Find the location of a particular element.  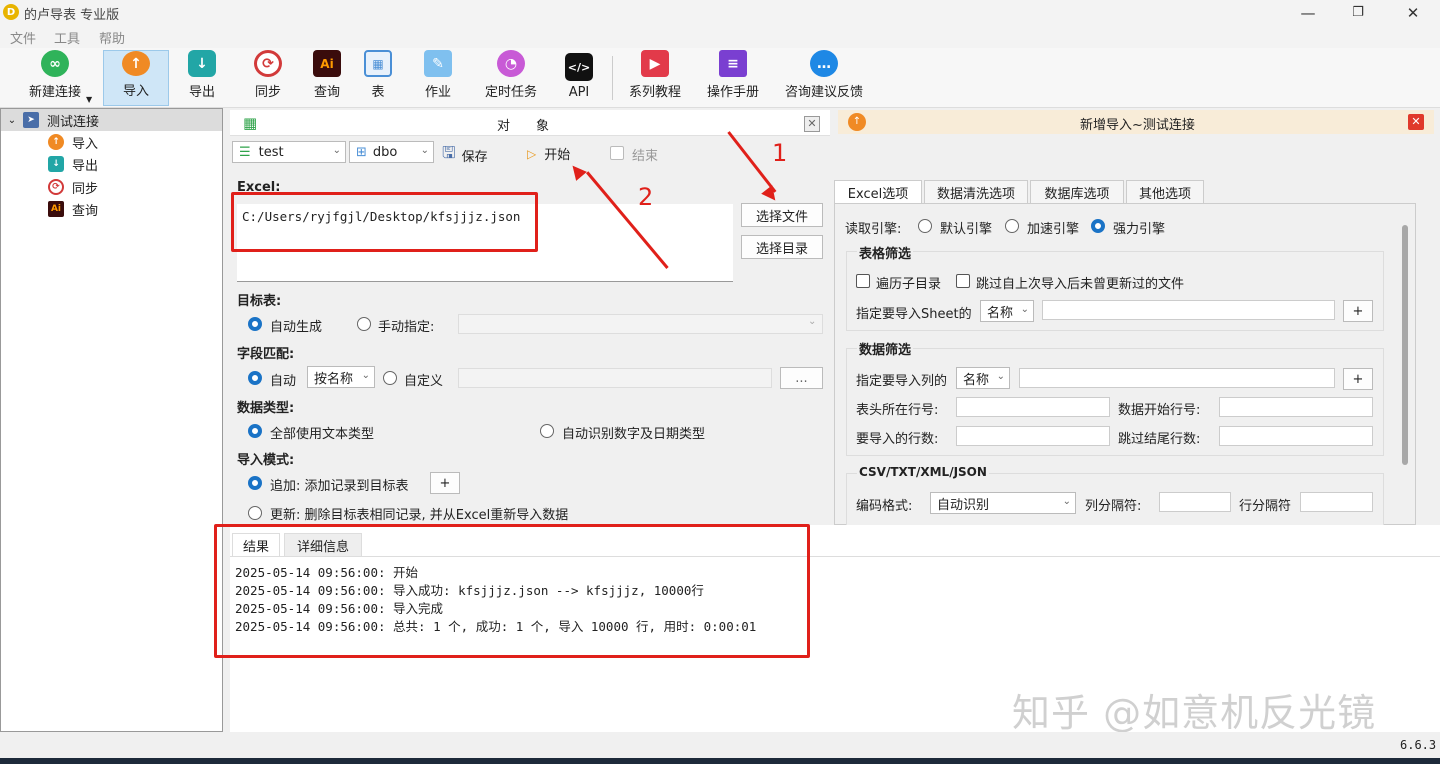

database-icon: ☰ is located at coordinates (245, 152).